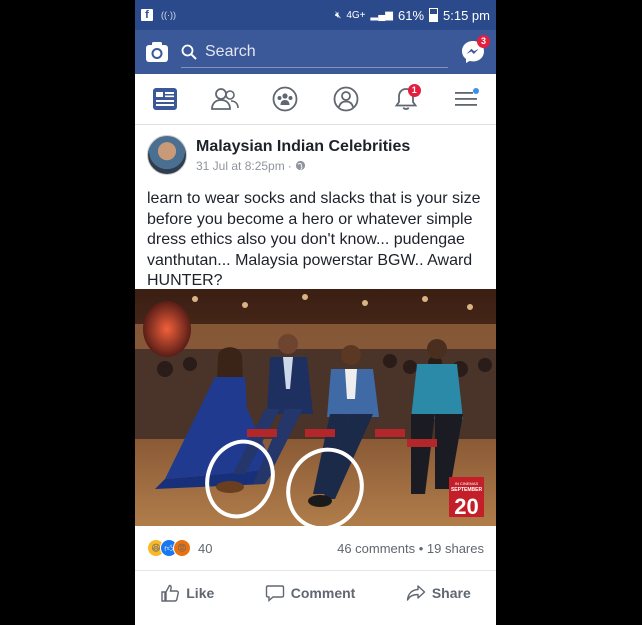 This screenshot has height=625, width=642. I want to click on camera-icon, so click(157, 52).